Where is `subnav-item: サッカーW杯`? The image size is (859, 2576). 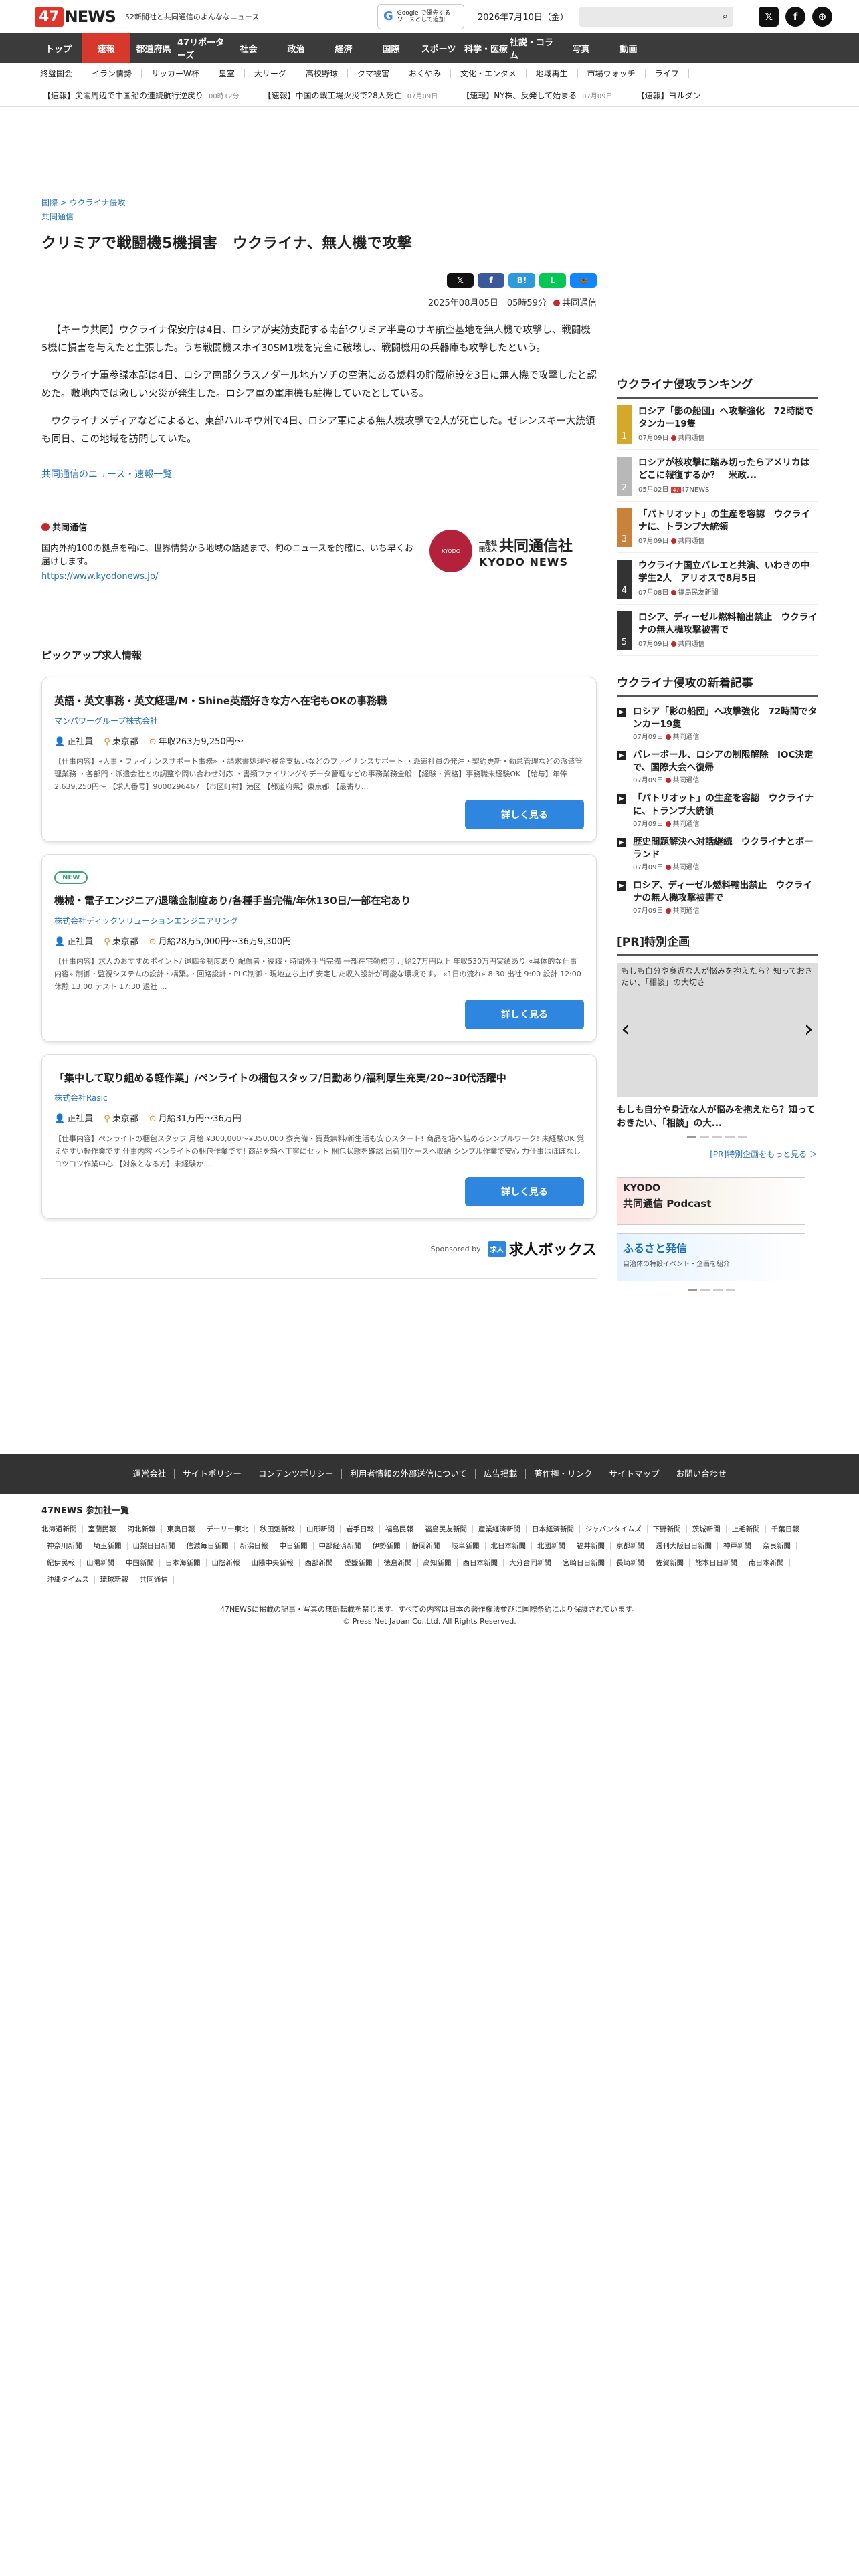 subnav-item: サッカーW杯 is located at coordinates (175, 73).